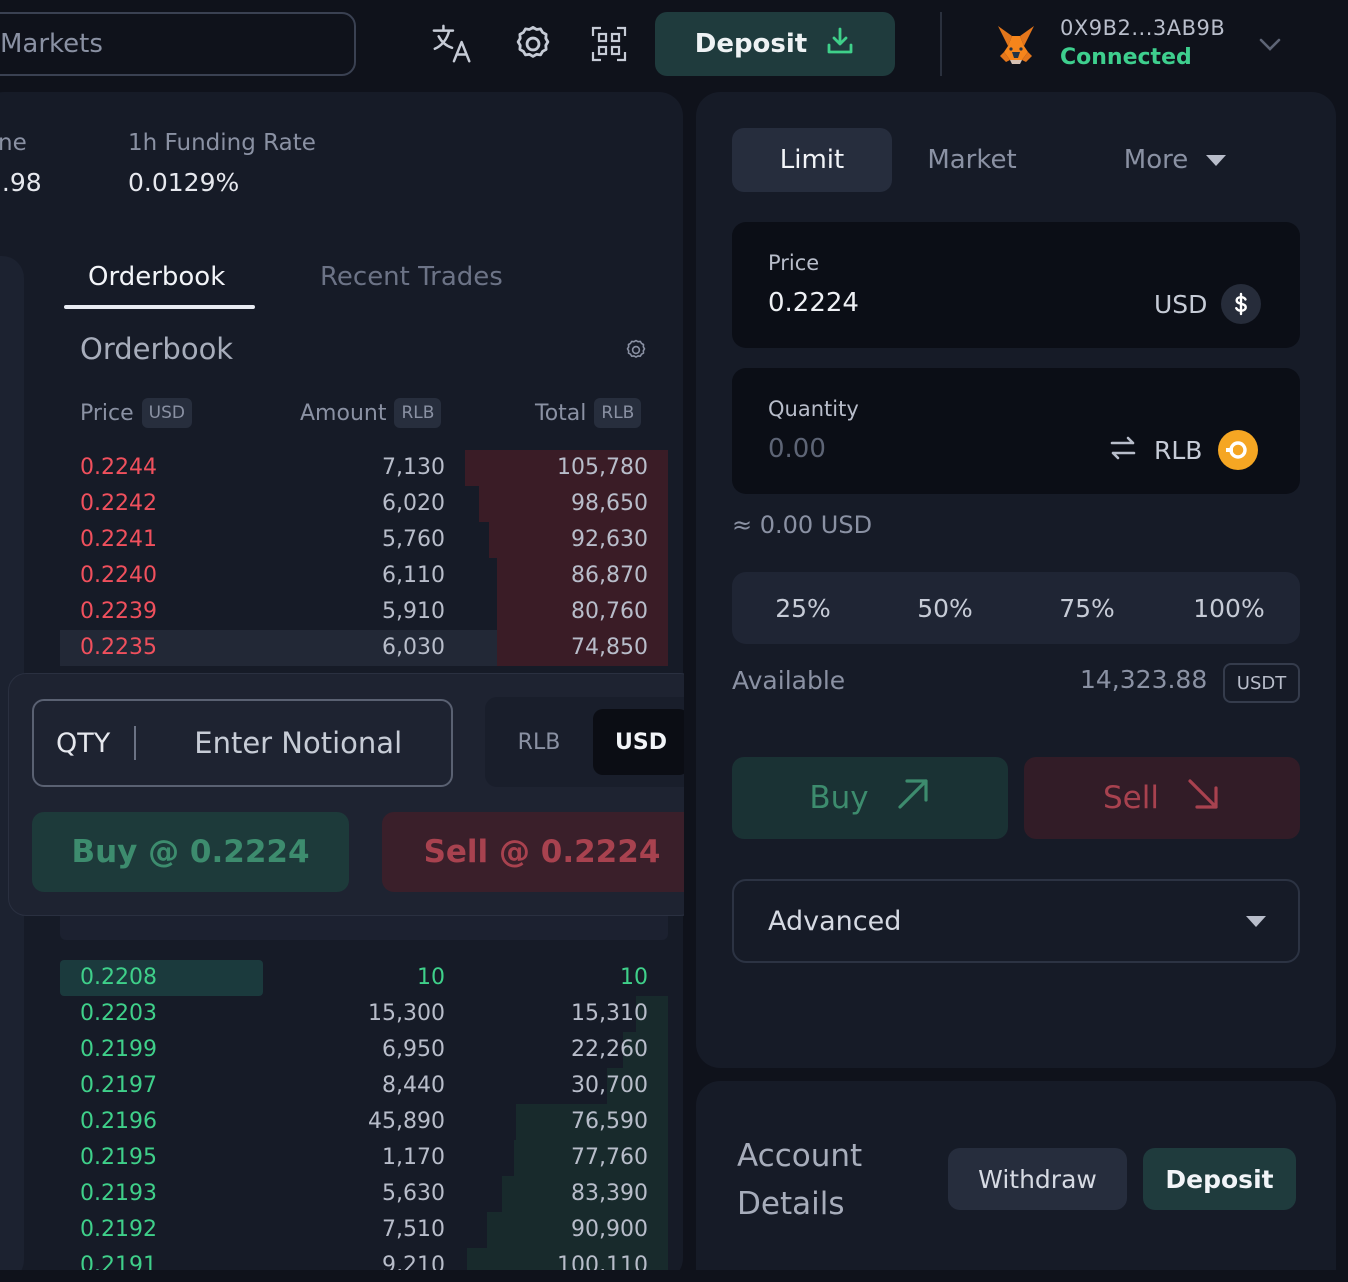 This screenshot has height=1282, width=1348. What do you see at coordinates (1123, 450) in the screenshot?
I see `swap-arrows-icon` at bounding box center [1123, 450].